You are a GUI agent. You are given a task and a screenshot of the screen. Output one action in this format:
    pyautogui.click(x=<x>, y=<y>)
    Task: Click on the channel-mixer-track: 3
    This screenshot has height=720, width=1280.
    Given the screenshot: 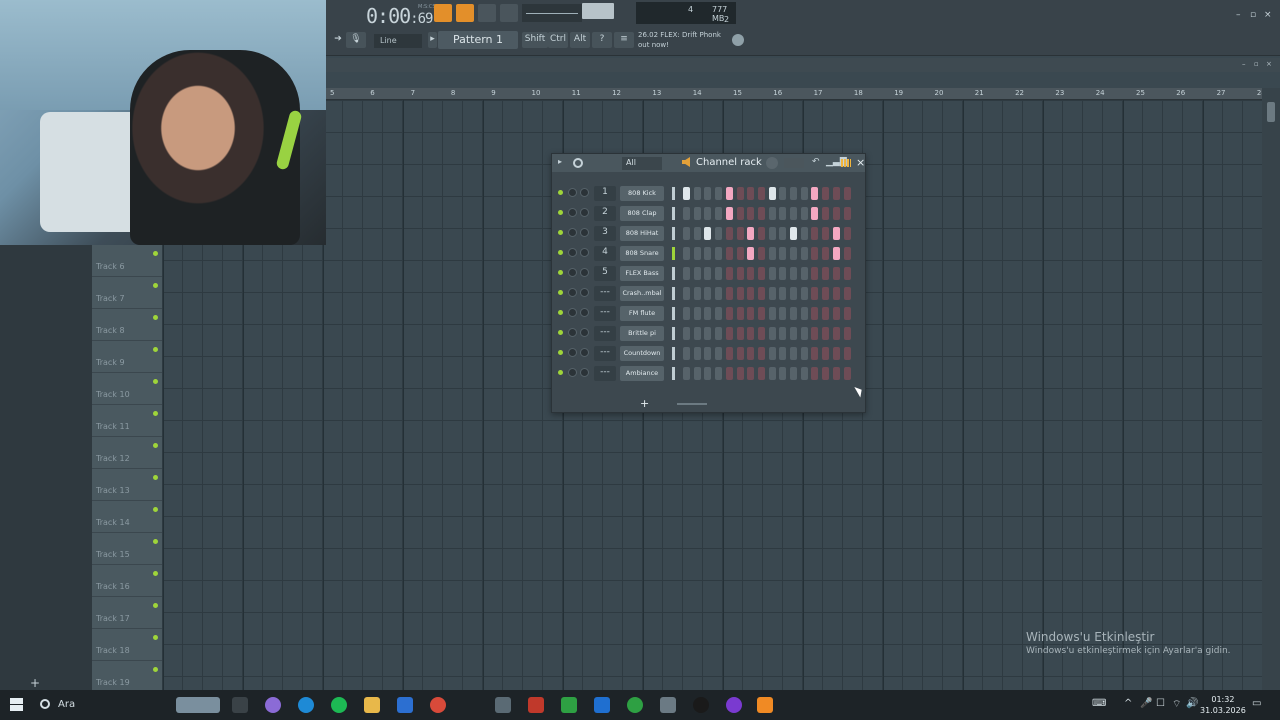 What is the action you would take?
    pyautogui.click(x=605, y=233)
    